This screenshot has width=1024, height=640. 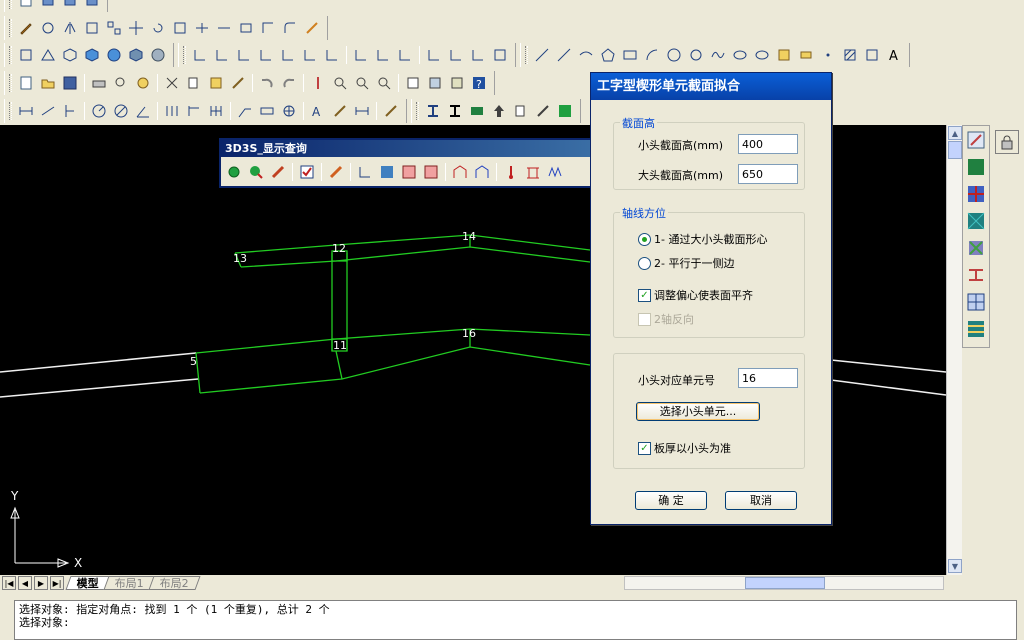 I want to click on small-end-height-input: 400, so click(x=768, y=144).